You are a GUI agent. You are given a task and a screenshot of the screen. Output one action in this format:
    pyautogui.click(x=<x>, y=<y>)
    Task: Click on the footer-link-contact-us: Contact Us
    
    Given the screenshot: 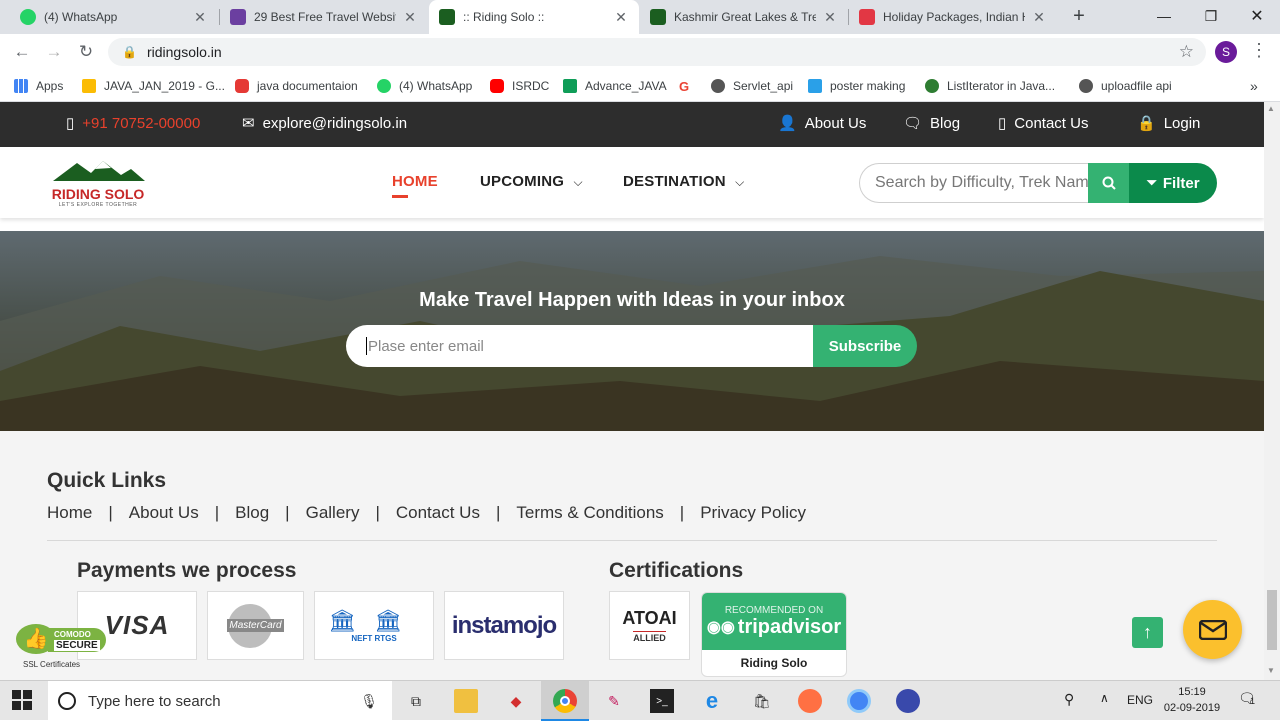 What is the action you would take?
    pyautogui.click(x=438, y=513)
    